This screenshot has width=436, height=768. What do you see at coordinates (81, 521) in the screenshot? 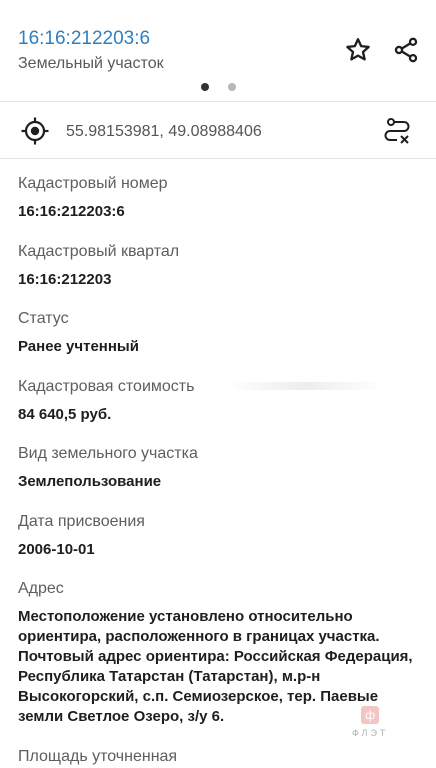
I see `field-label: Дата присвоения` at bounding box center [81, 521].